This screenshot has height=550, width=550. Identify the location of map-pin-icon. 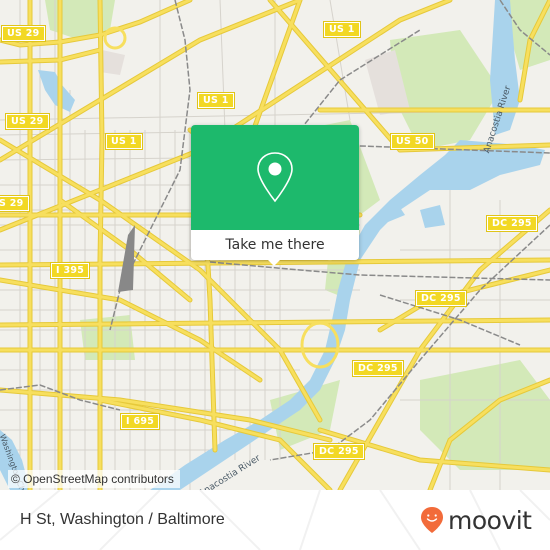
(275, 177).